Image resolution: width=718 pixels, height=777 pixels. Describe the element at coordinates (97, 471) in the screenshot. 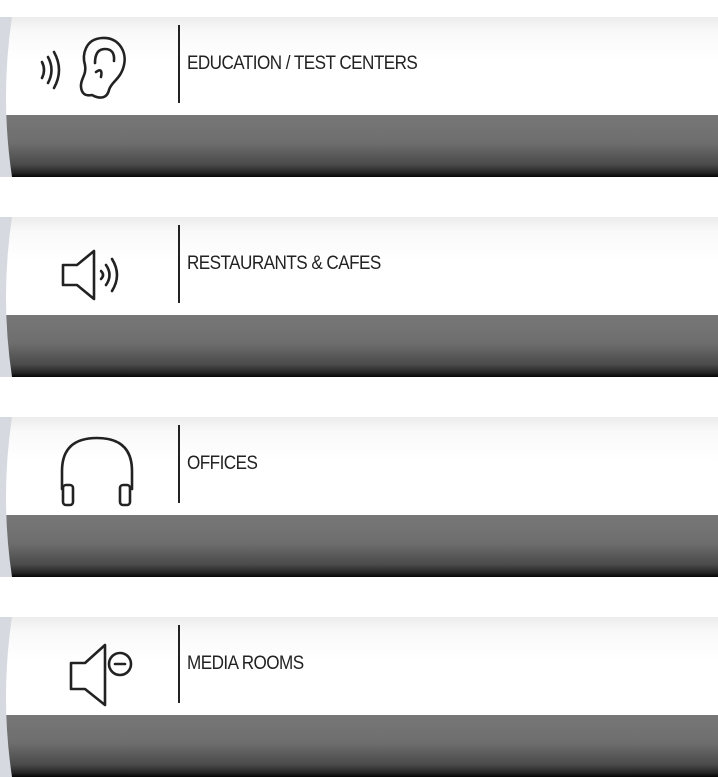

I see `headphones-icon` at that location.